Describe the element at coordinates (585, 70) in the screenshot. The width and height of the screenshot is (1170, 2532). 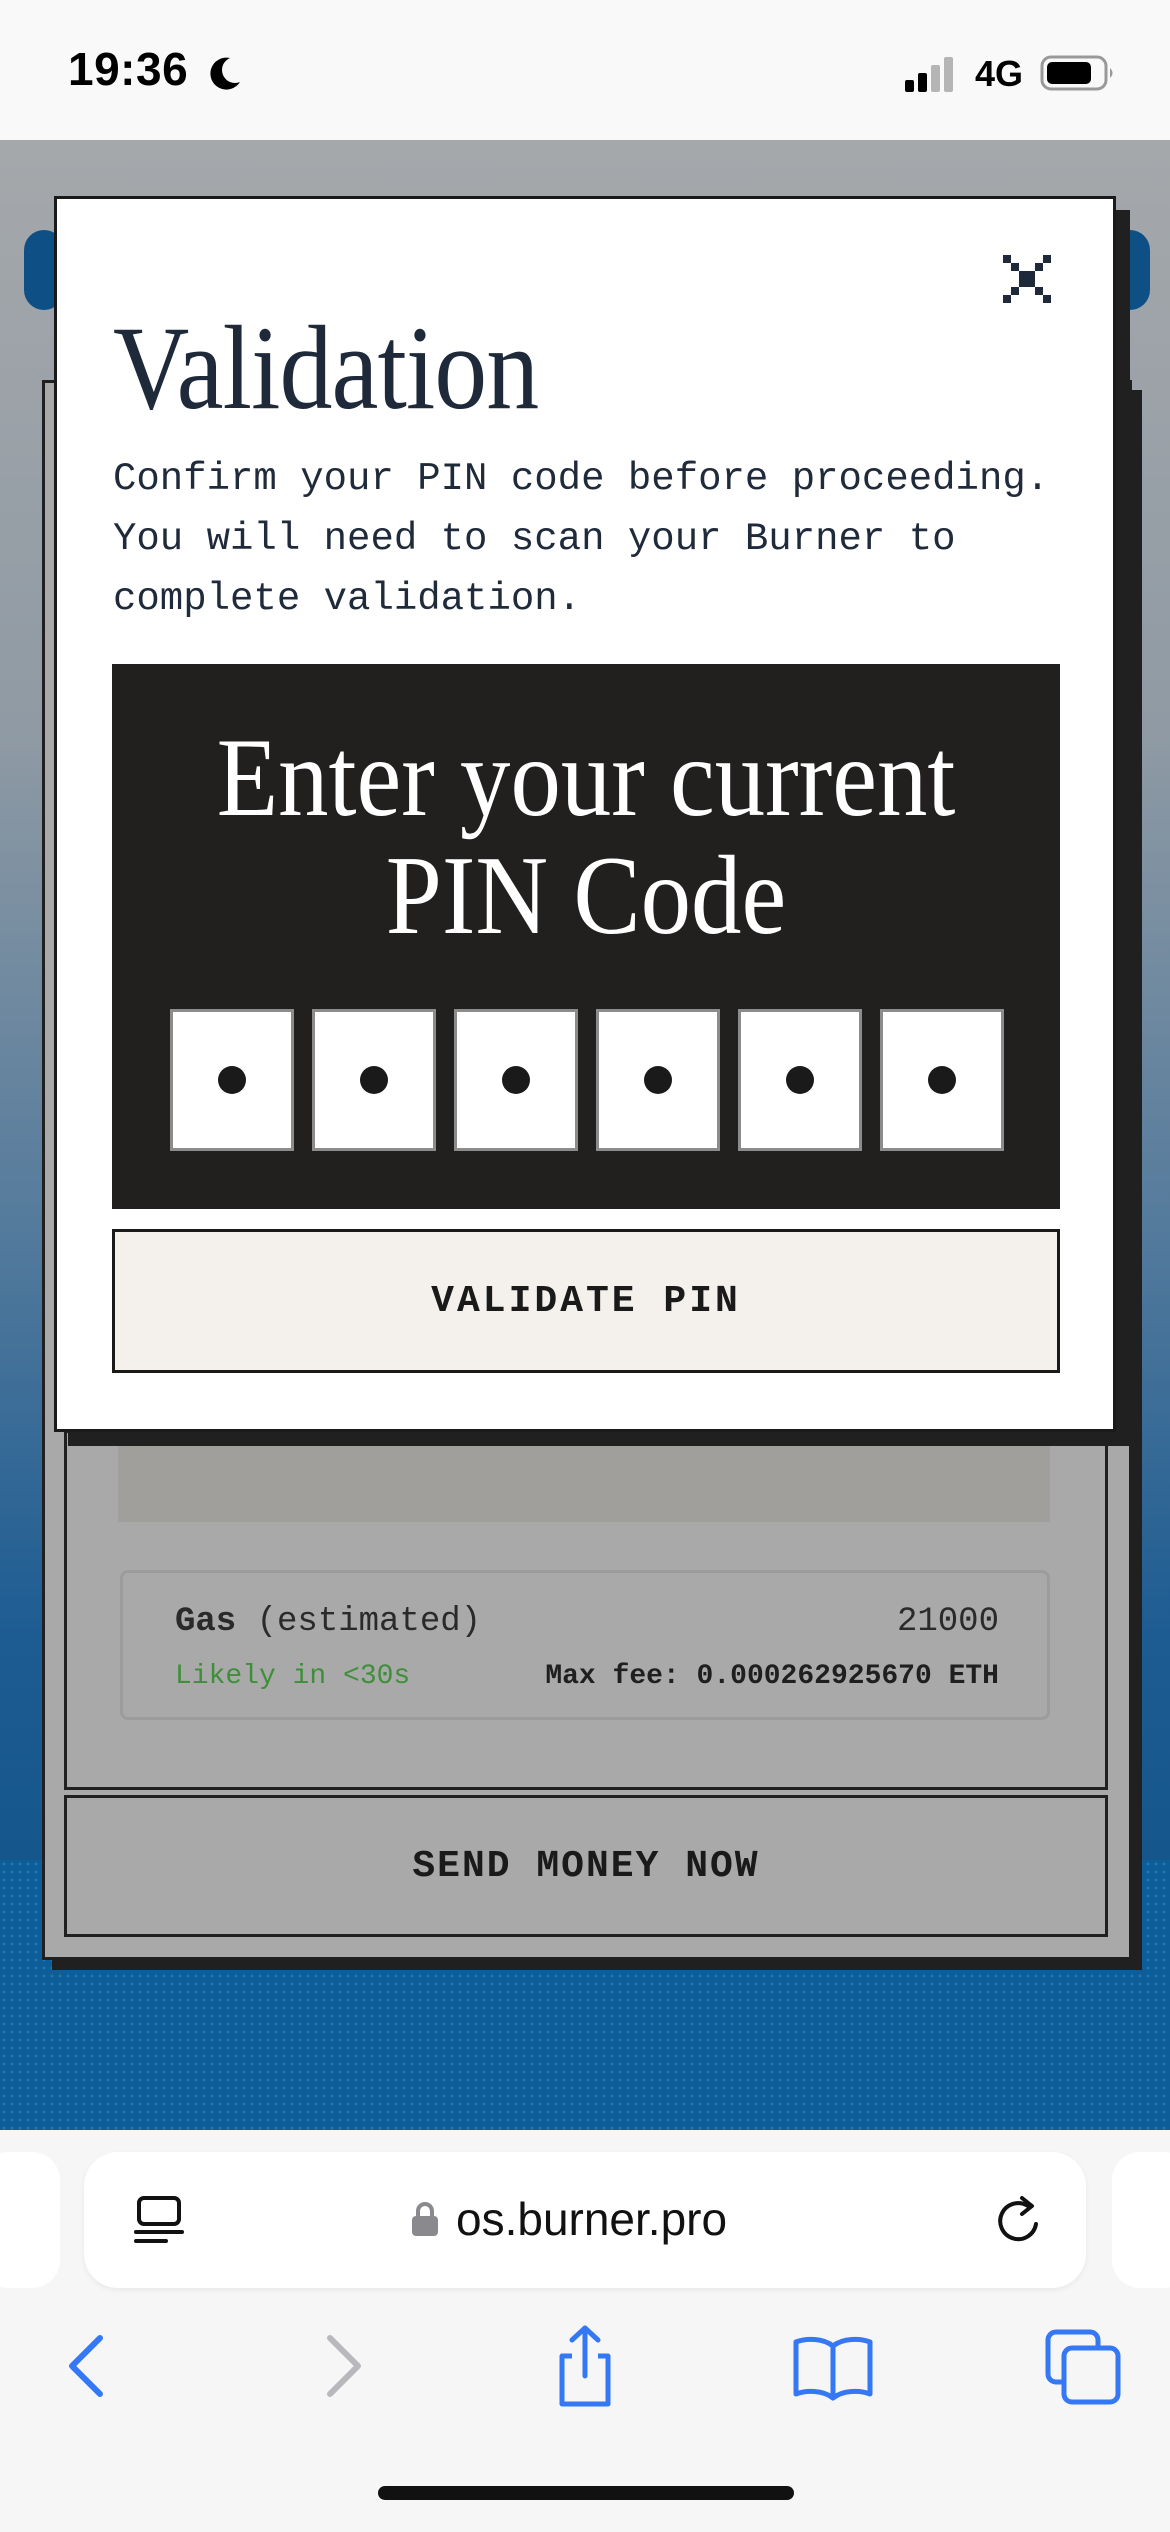
I see `status-bar: 19:36 4G` at that location.